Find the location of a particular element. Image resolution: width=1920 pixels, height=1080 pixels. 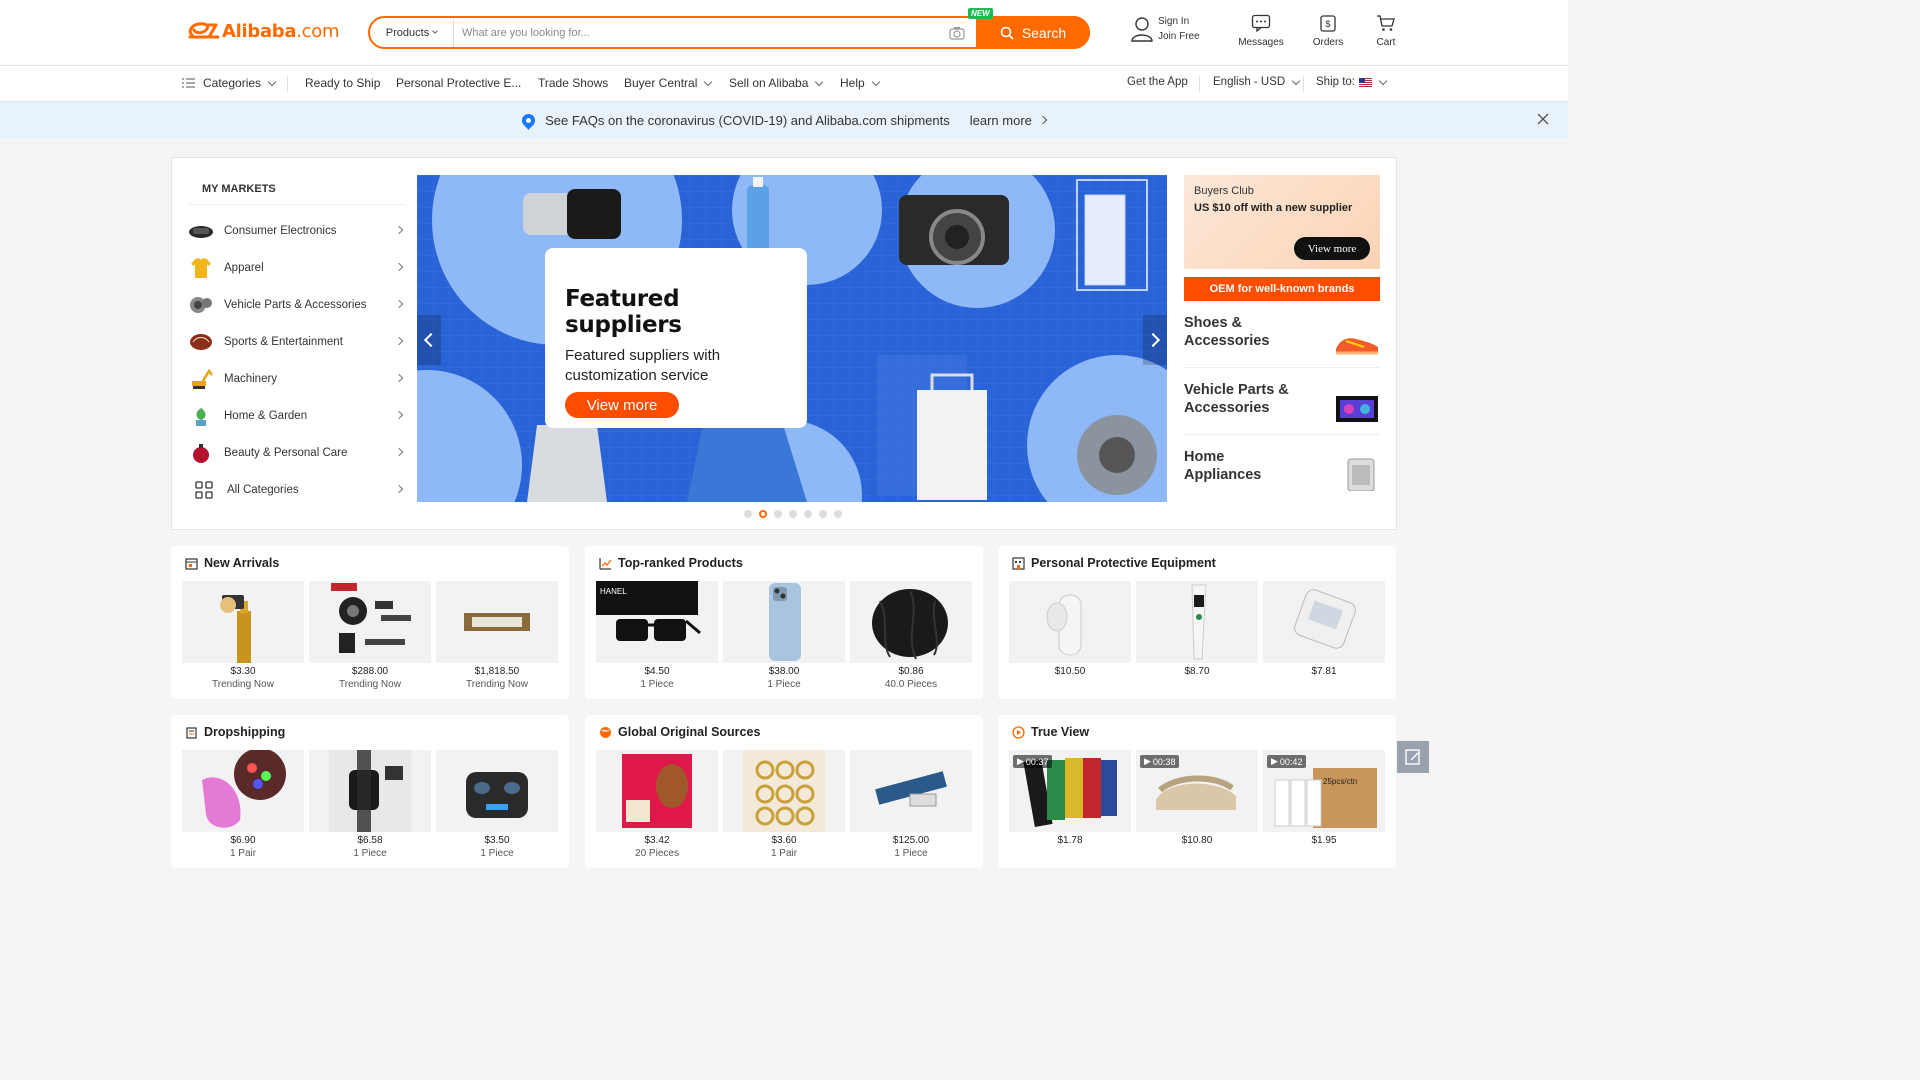

sign-in-link: Sign In Join Free is located at coordinates (1180, 29).